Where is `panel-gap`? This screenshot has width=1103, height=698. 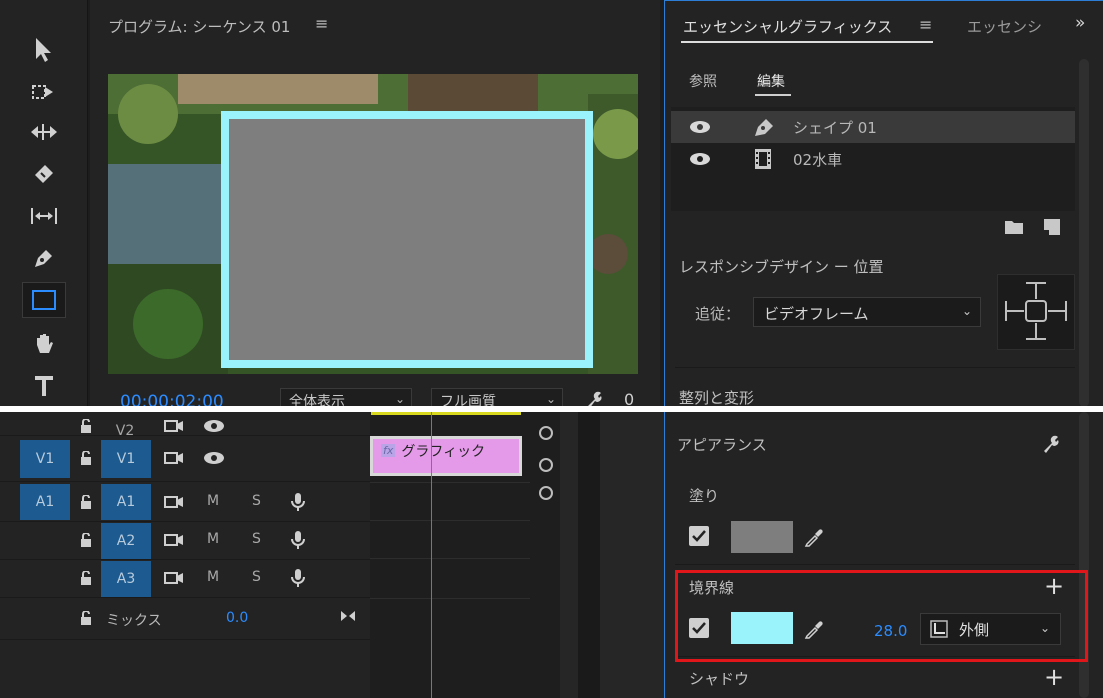 panel-gap is located at coordinates (613, 555).